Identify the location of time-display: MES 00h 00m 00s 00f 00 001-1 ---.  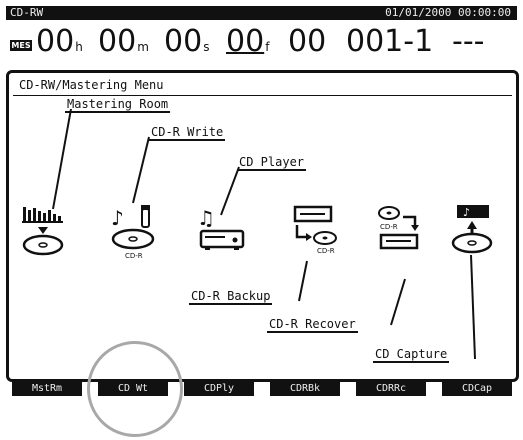
(261, 43).